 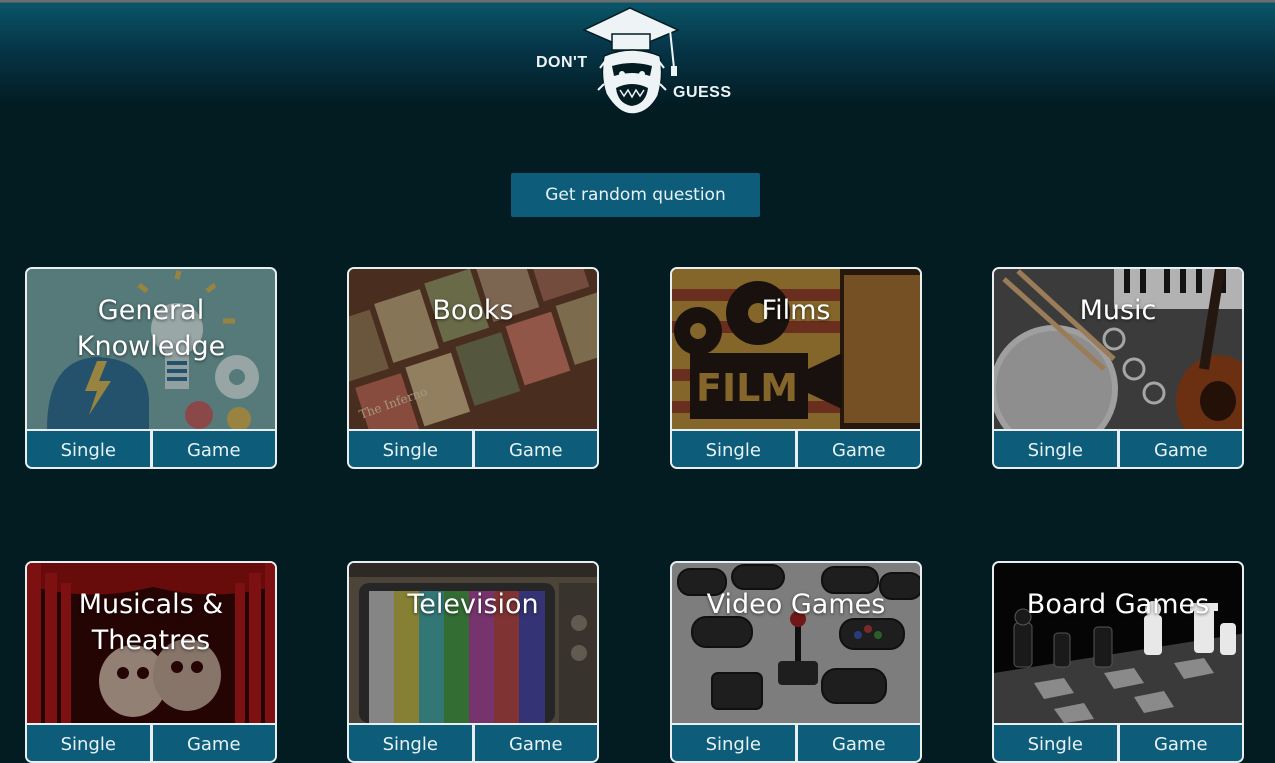 What do you see at coordinates (473, 368) in the screenshot?
I see `category-card-books: The Inferno Books Single Game` at bounding box center [473, 368].